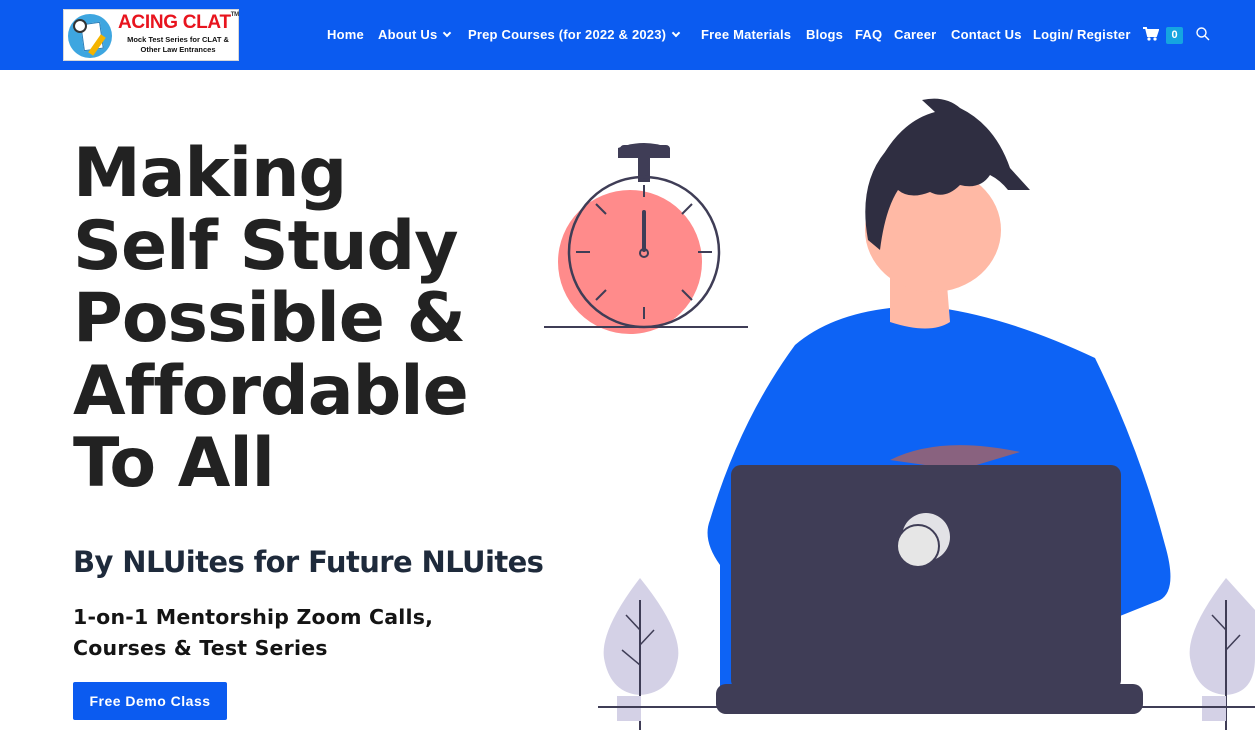 This screenshot has width=1255, height=733. I want to click on hero-heading-line: Self Study, so click(266, 246).